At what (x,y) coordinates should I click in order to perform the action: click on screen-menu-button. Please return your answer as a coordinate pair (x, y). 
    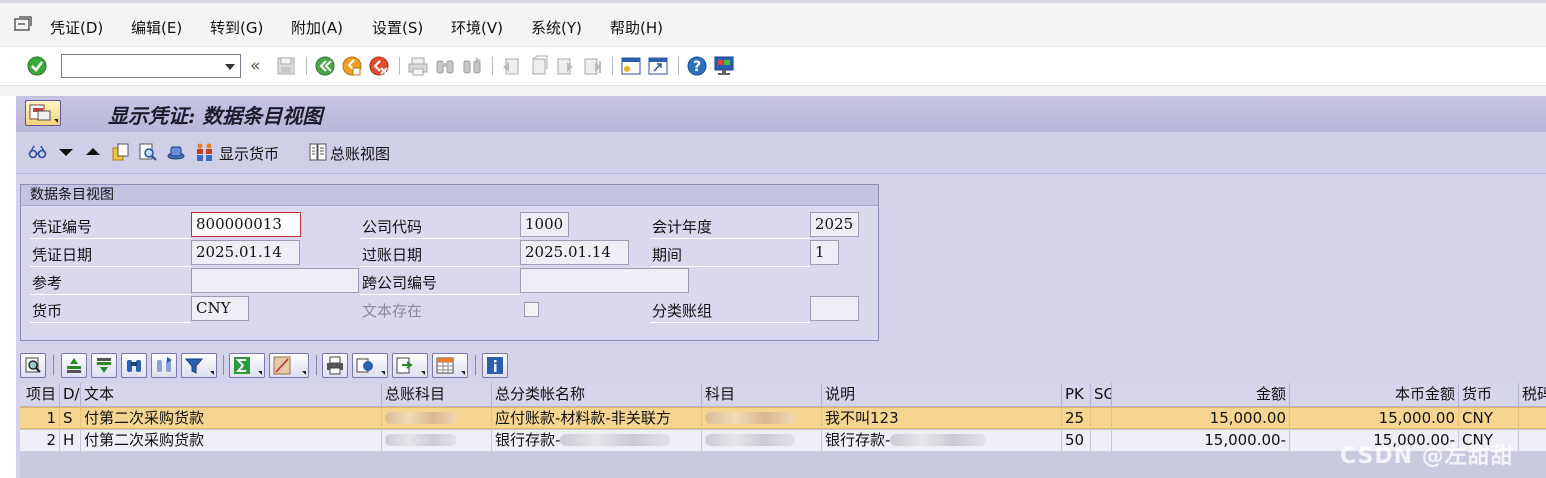
    Looking at the image, I should click on (43, 113).